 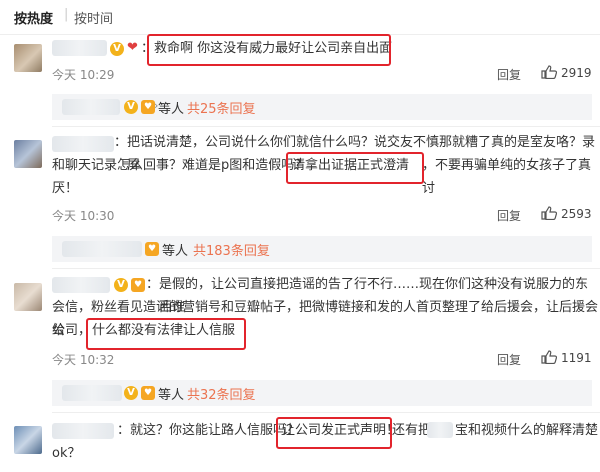 What do you see at coordinates (66, 453) in the screenshot?
I see `comment-text-line: ok？` at bounding box center [66, 453].